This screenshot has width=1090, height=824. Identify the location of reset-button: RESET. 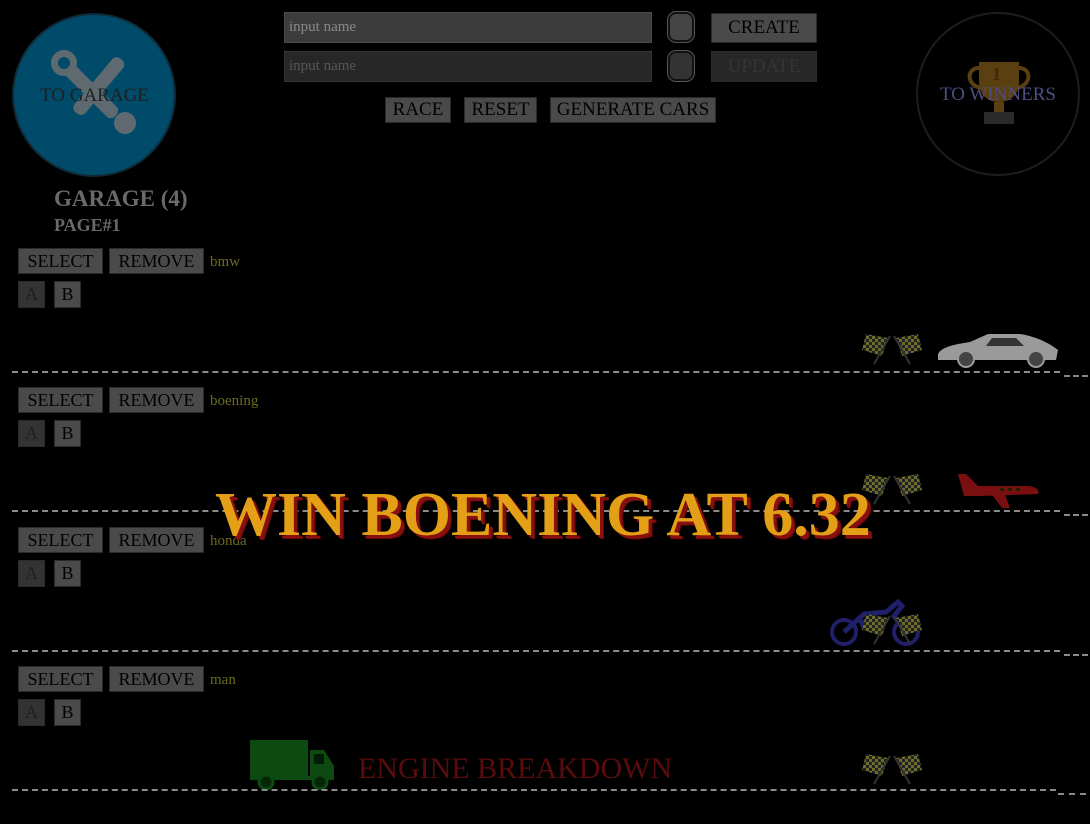
(500, 110).